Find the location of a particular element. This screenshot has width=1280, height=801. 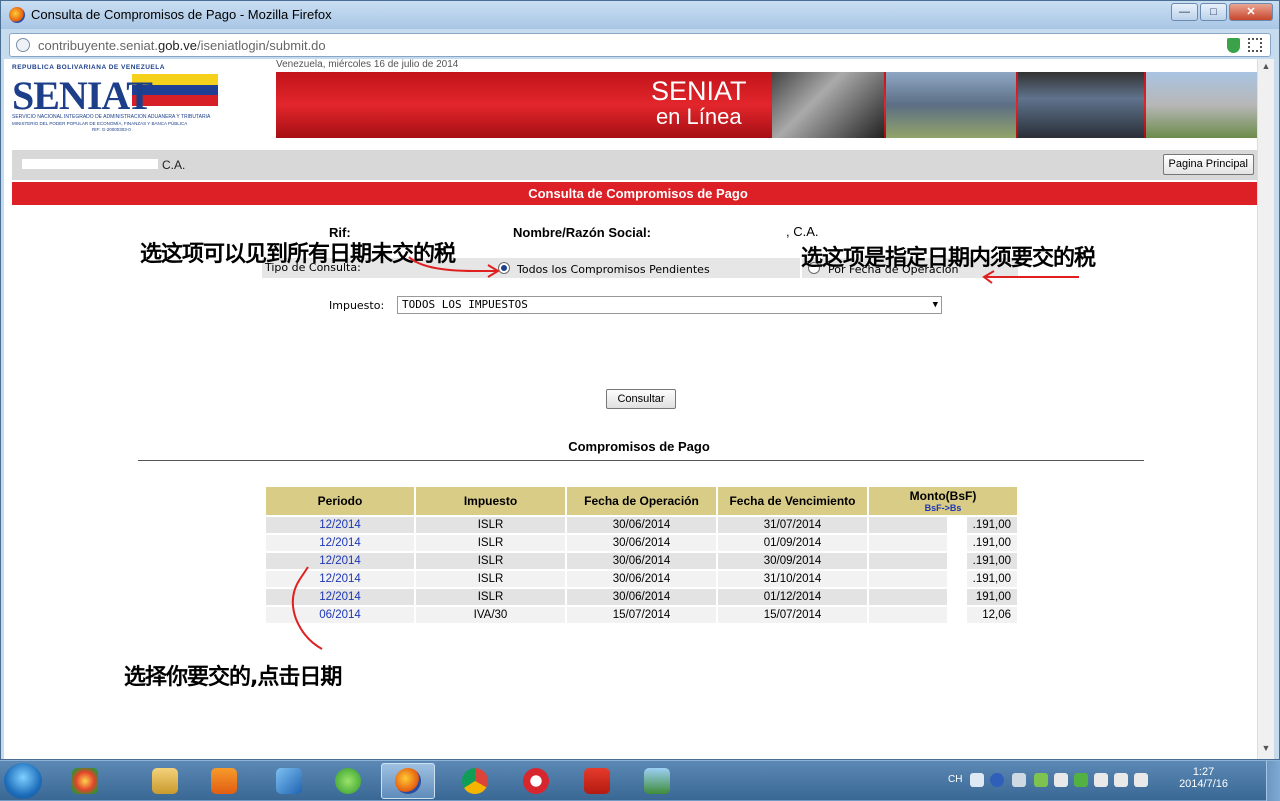

taskbar-qq-player is located at coordinates (536, 781).